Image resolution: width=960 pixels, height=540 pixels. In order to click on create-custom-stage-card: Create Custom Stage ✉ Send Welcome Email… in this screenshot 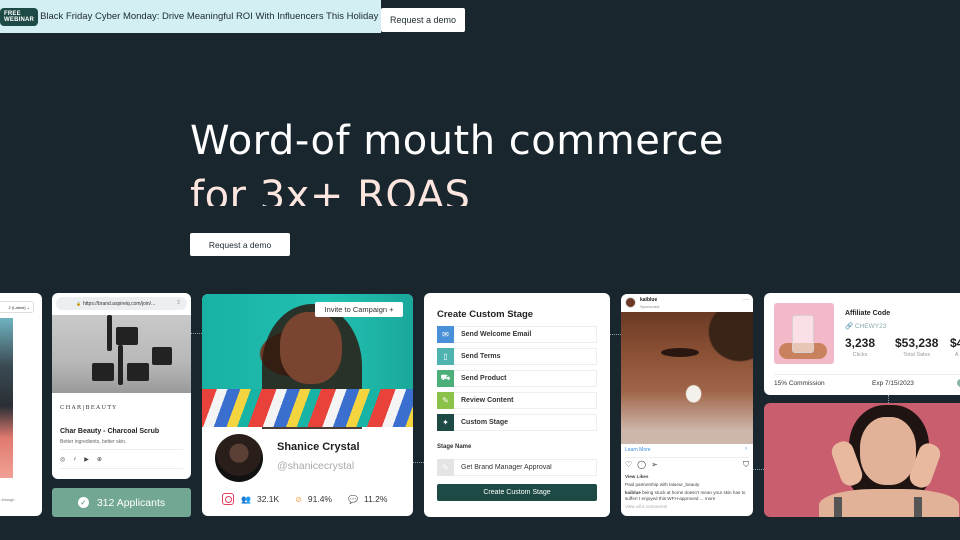, I will do `click(517, 405)`.